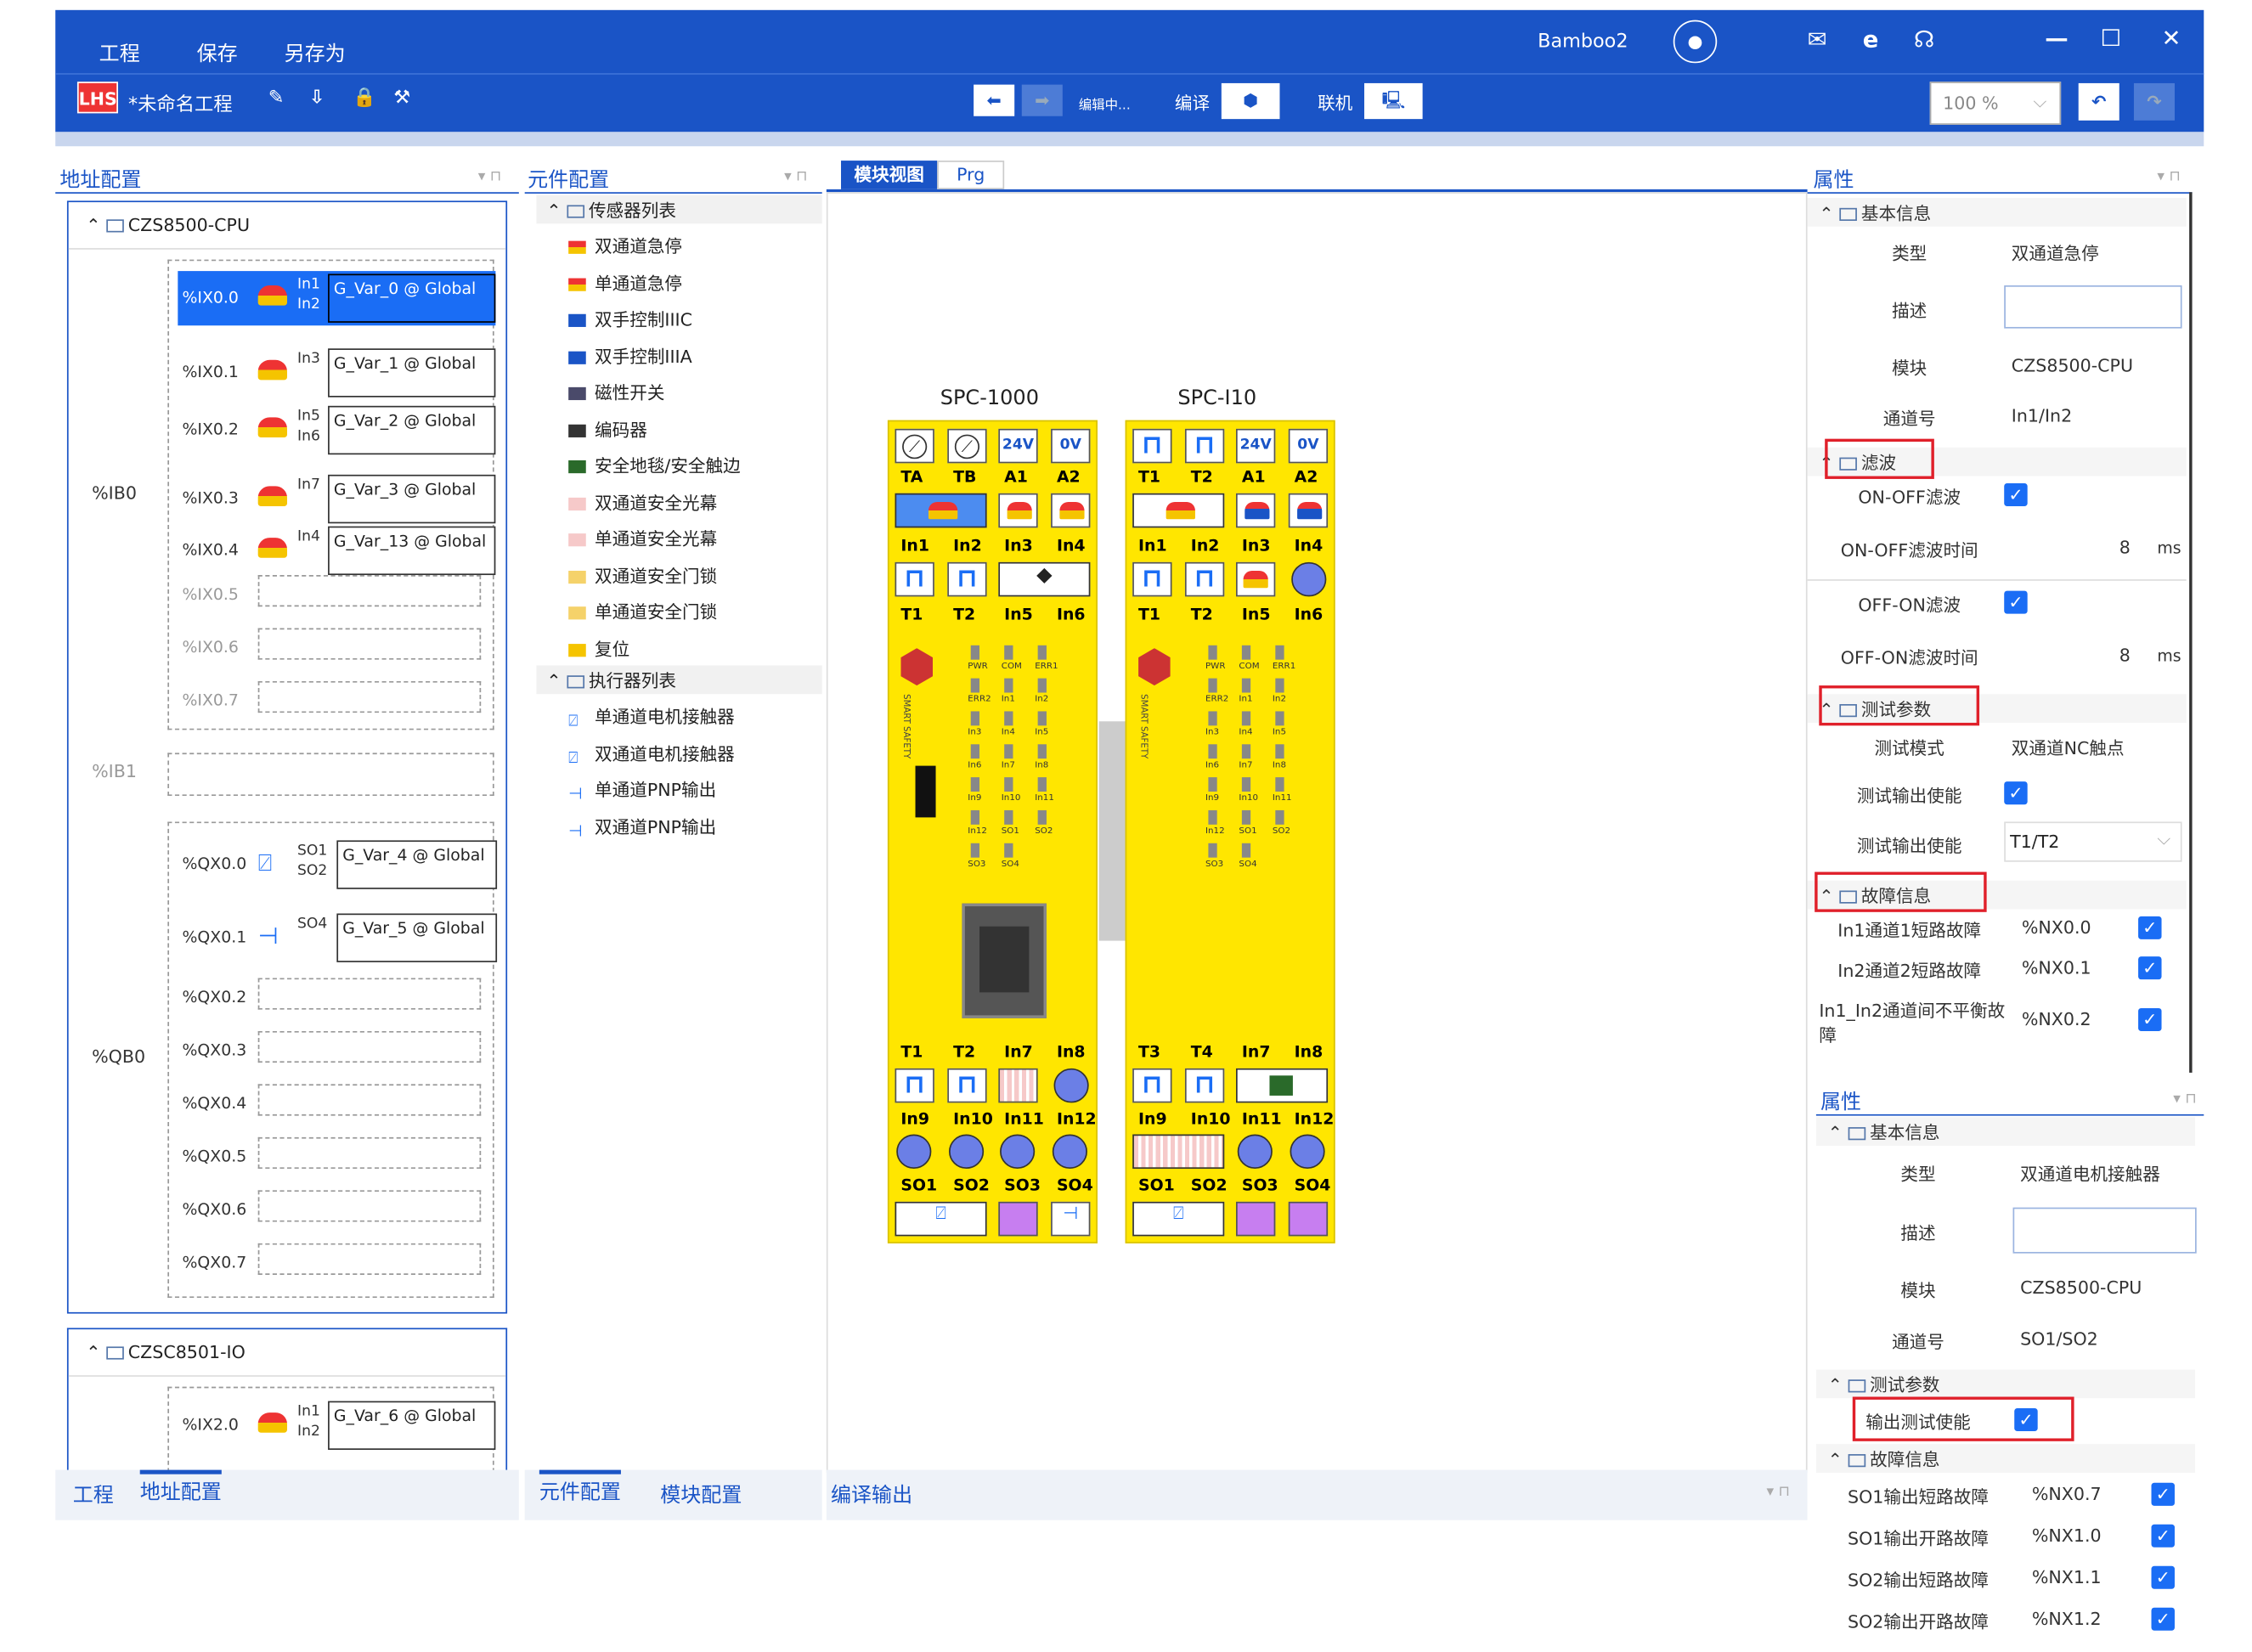 Image resolution: width=2252 pixels, height=1652 pixels. What do you see at coordinates (654, 466) in the screenshot?
I see `library-sensor-item: 安全地毯/安全触边` at bounding box center [654, 466].